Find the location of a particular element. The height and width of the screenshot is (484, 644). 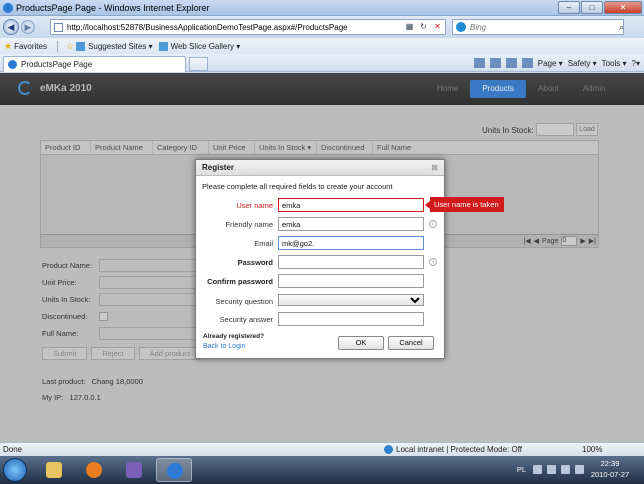

password-field: Password i is located at coordinates (321, 262).